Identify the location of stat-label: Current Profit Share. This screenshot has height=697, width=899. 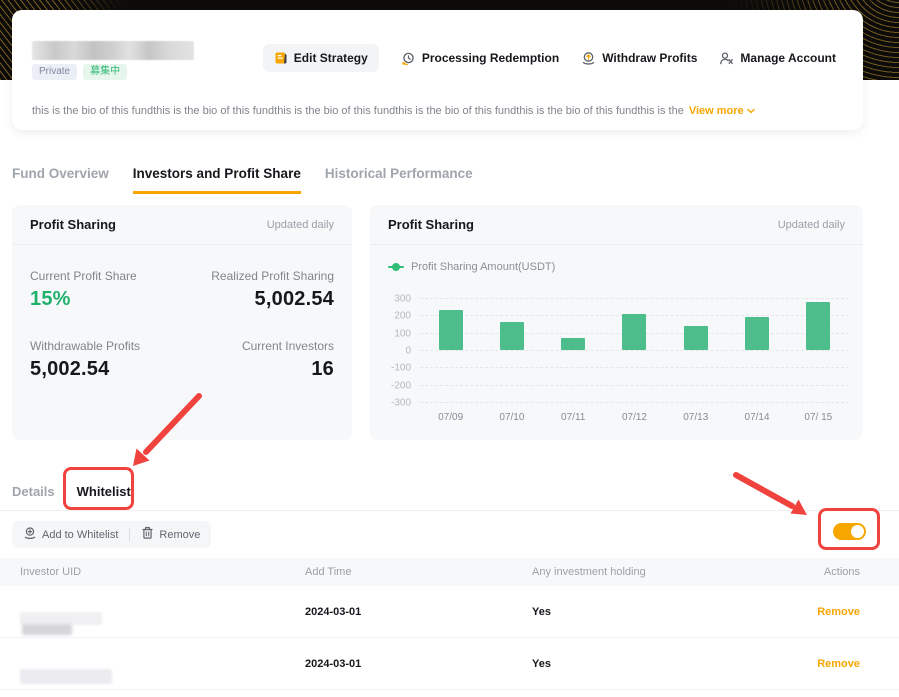
(83, 276).